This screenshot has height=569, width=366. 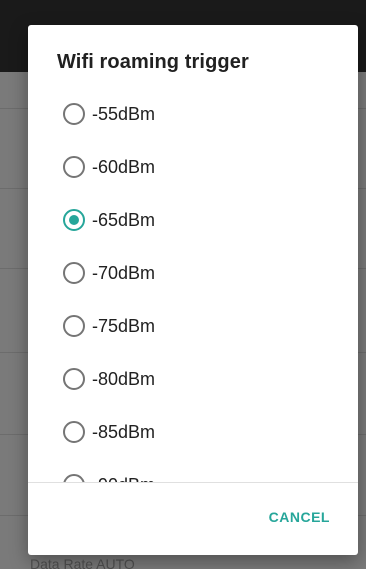 I want to click on option-item: -85dBm, so click(x=193, y=431).